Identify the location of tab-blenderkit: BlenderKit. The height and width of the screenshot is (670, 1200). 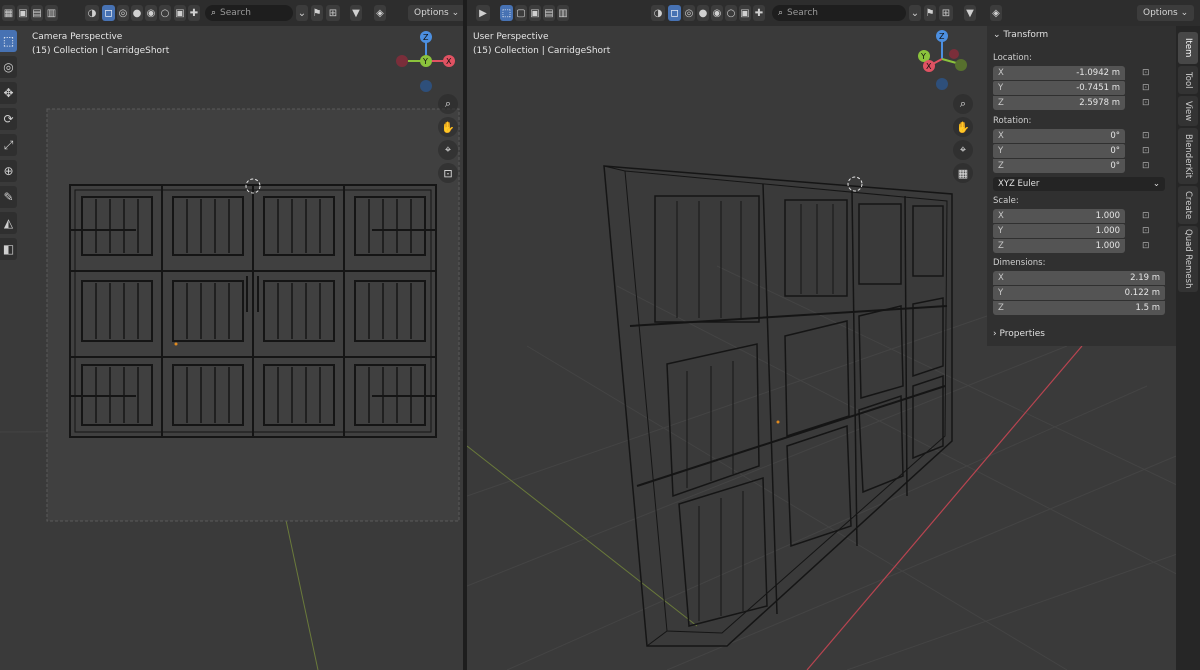
(1188, 156).